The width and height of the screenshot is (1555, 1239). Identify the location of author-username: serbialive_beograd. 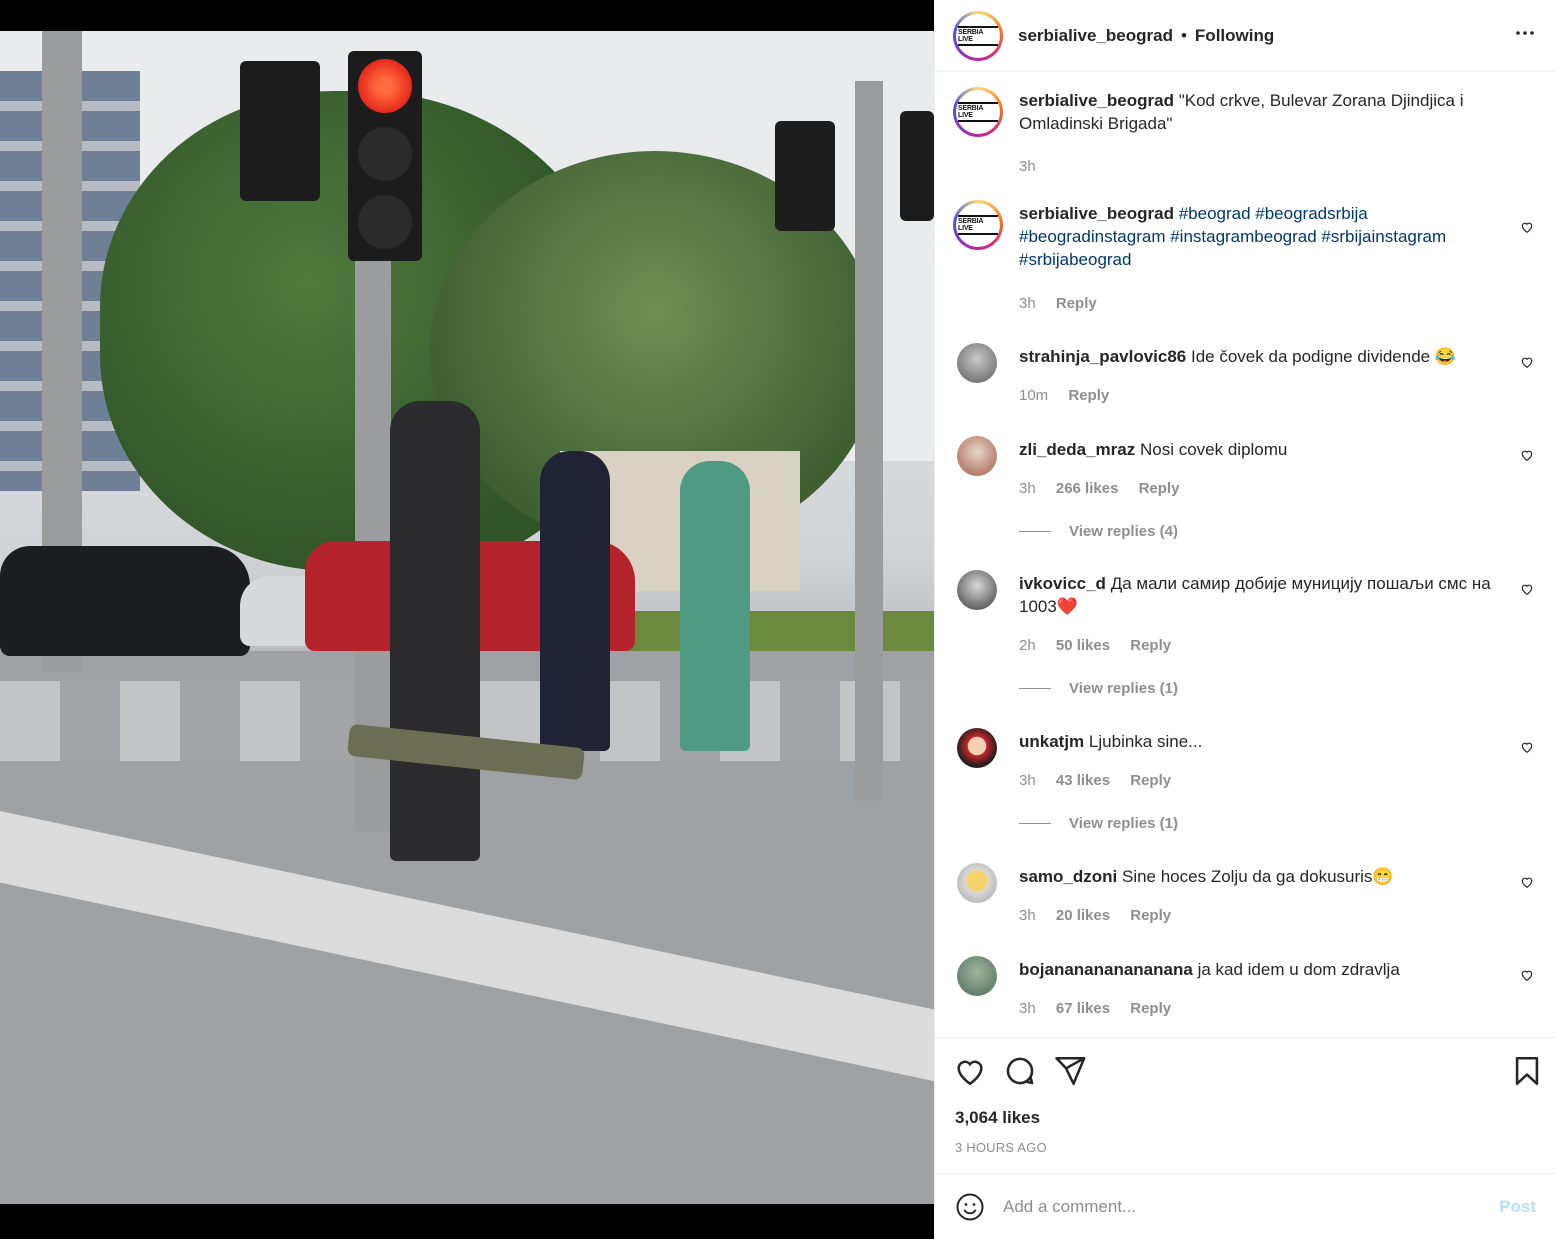
(1095, 36).